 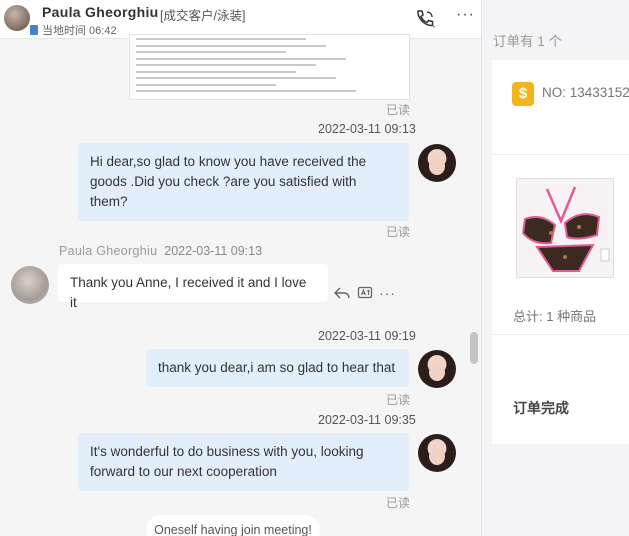 What do you see at coordinates (233, 525) in the screenshot?
I see `system-notice: Oneself having join meeting!` at bounding box center [233, 525].